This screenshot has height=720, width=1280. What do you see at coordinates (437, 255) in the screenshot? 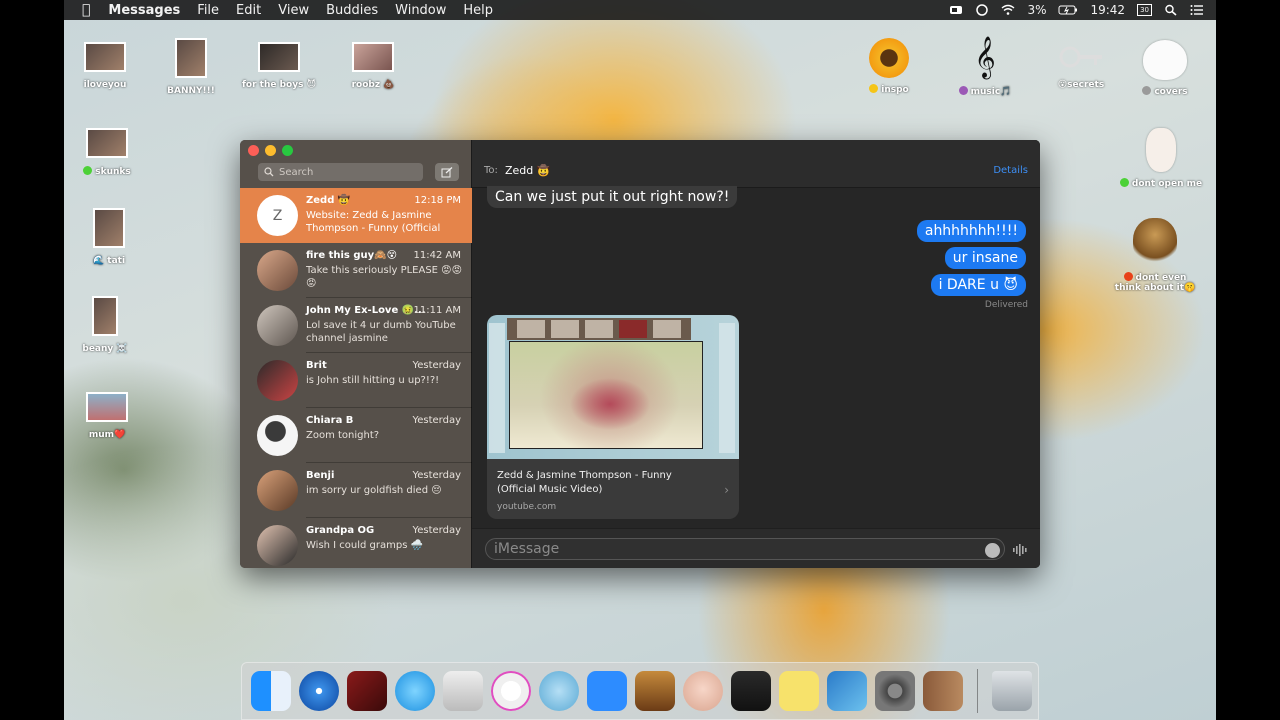
I see `conversation-time: 11:42 AM` at bounding box center [437, 255].